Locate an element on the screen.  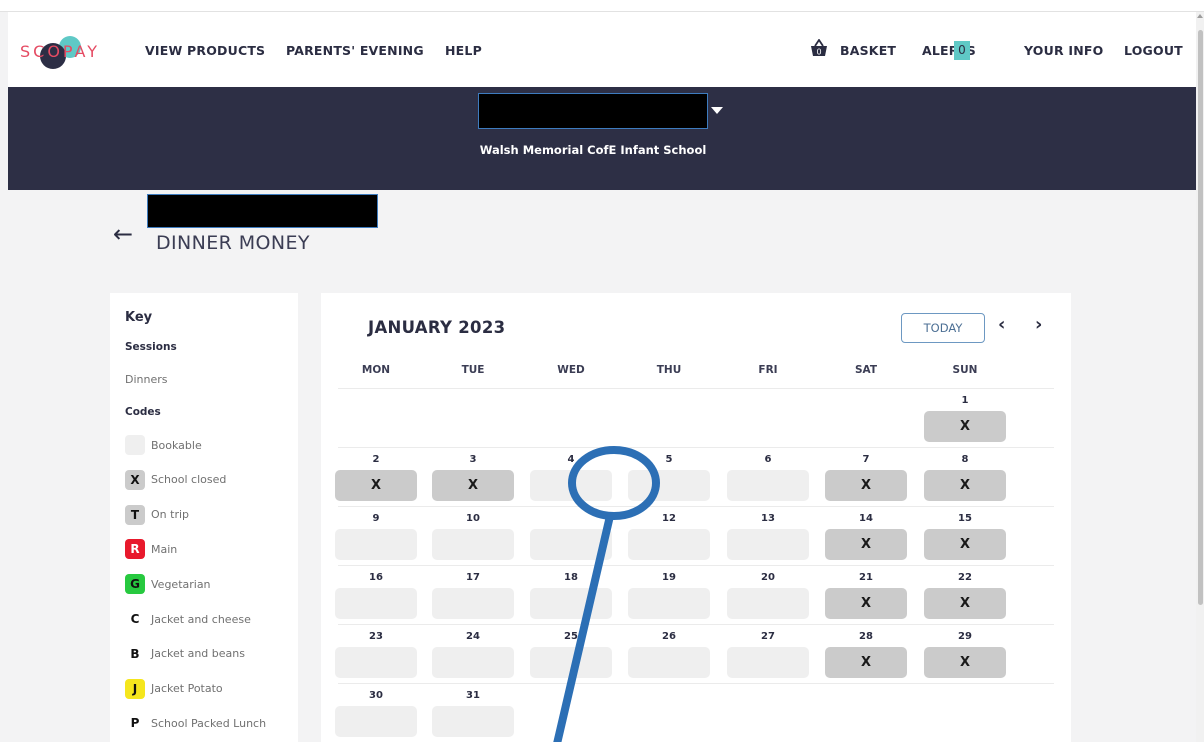
scroll-up-icon is located at coordinates (1200, 16).